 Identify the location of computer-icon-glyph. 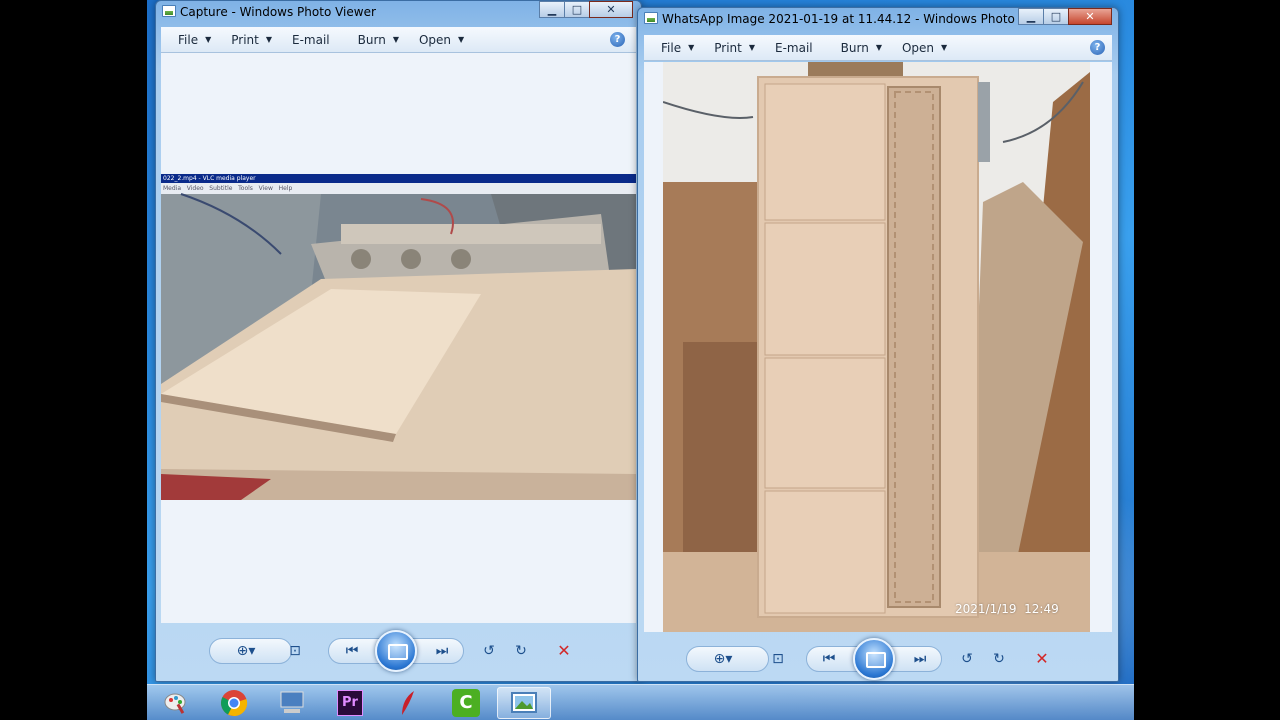
(292, 702).